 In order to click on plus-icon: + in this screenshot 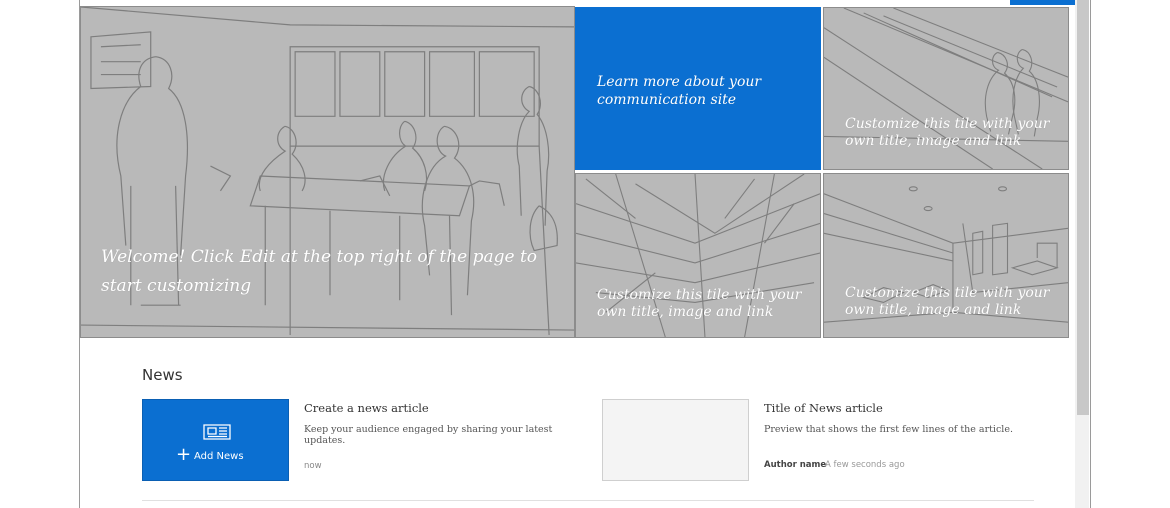, I will do `click(184, 454)`.